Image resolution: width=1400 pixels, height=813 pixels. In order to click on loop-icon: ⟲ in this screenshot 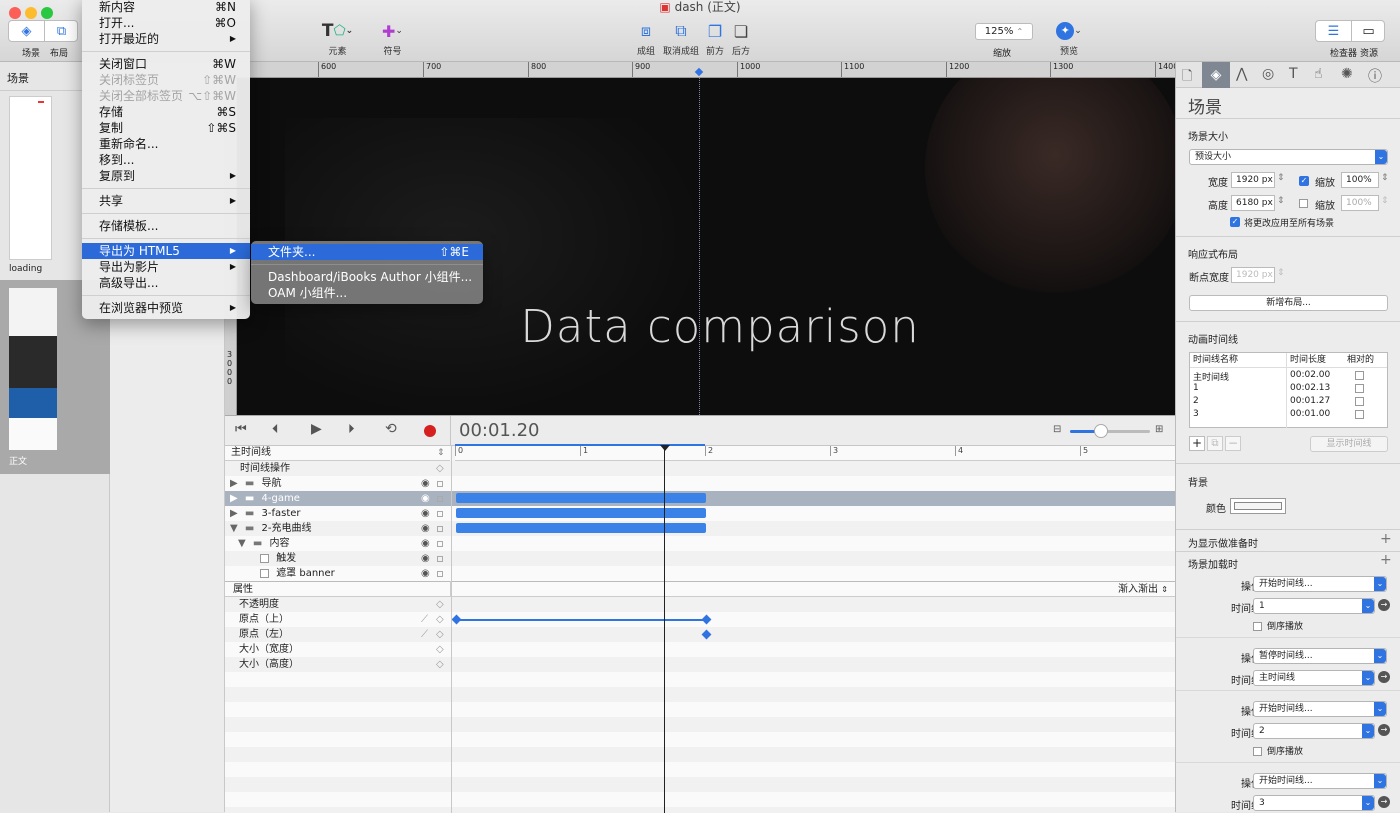, I will do `click(391, 429)`.